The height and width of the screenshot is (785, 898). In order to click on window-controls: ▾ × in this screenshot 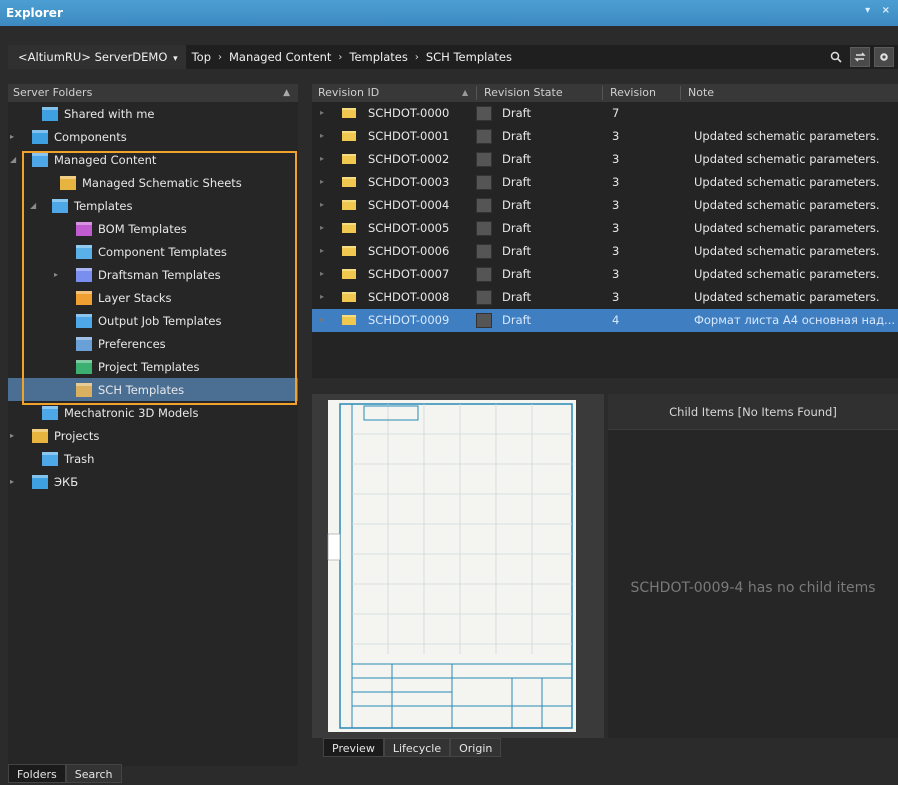, I will do `click(879, 10)`.